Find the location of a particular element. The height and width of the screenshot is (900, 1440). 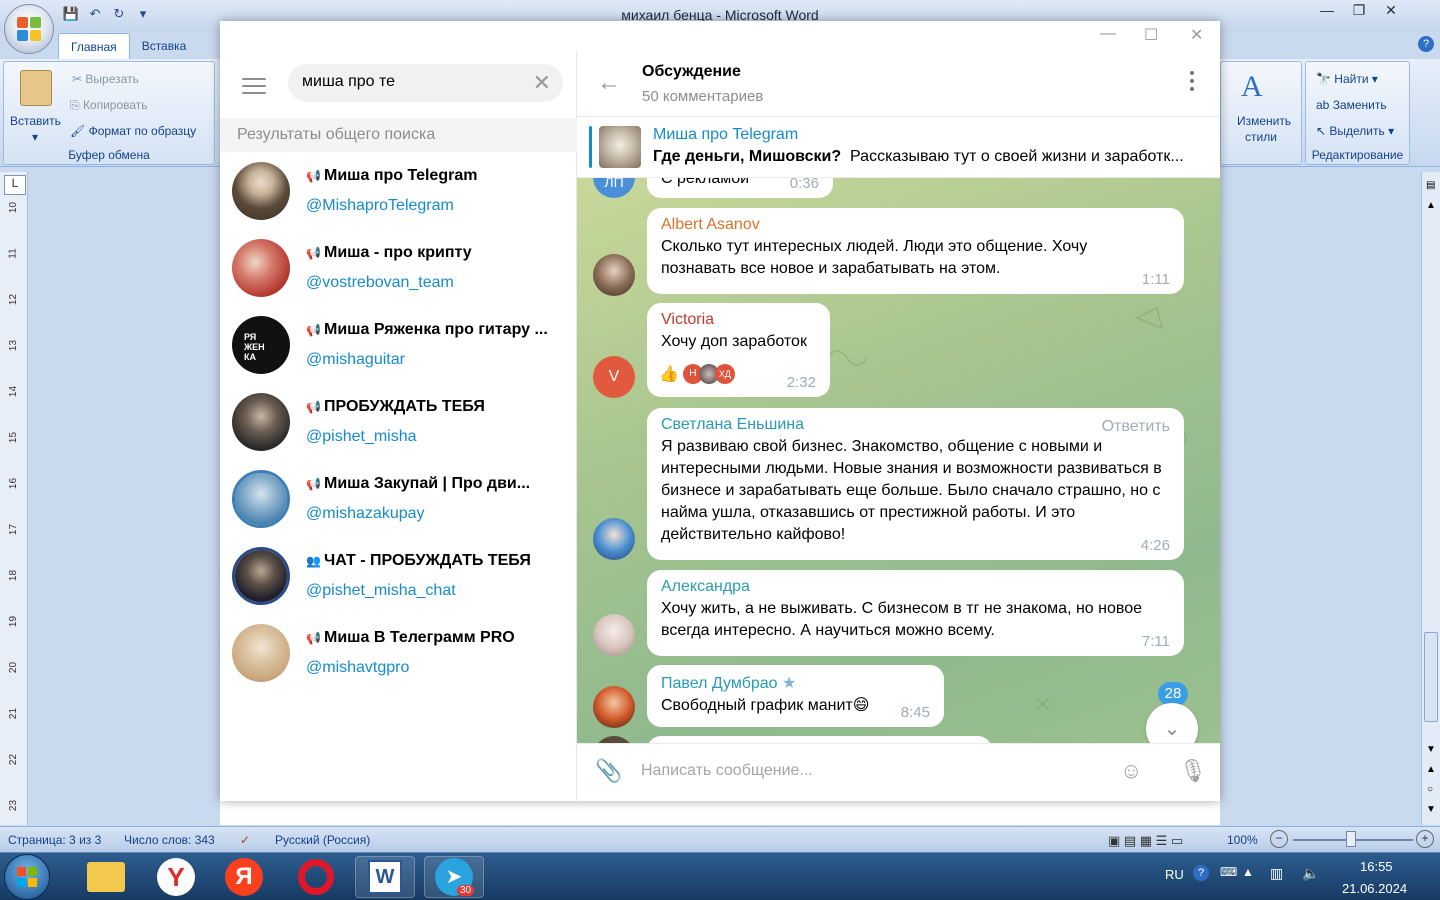

find-button: 🔭 Найти ▾ is located at coordinates (1347, 79).